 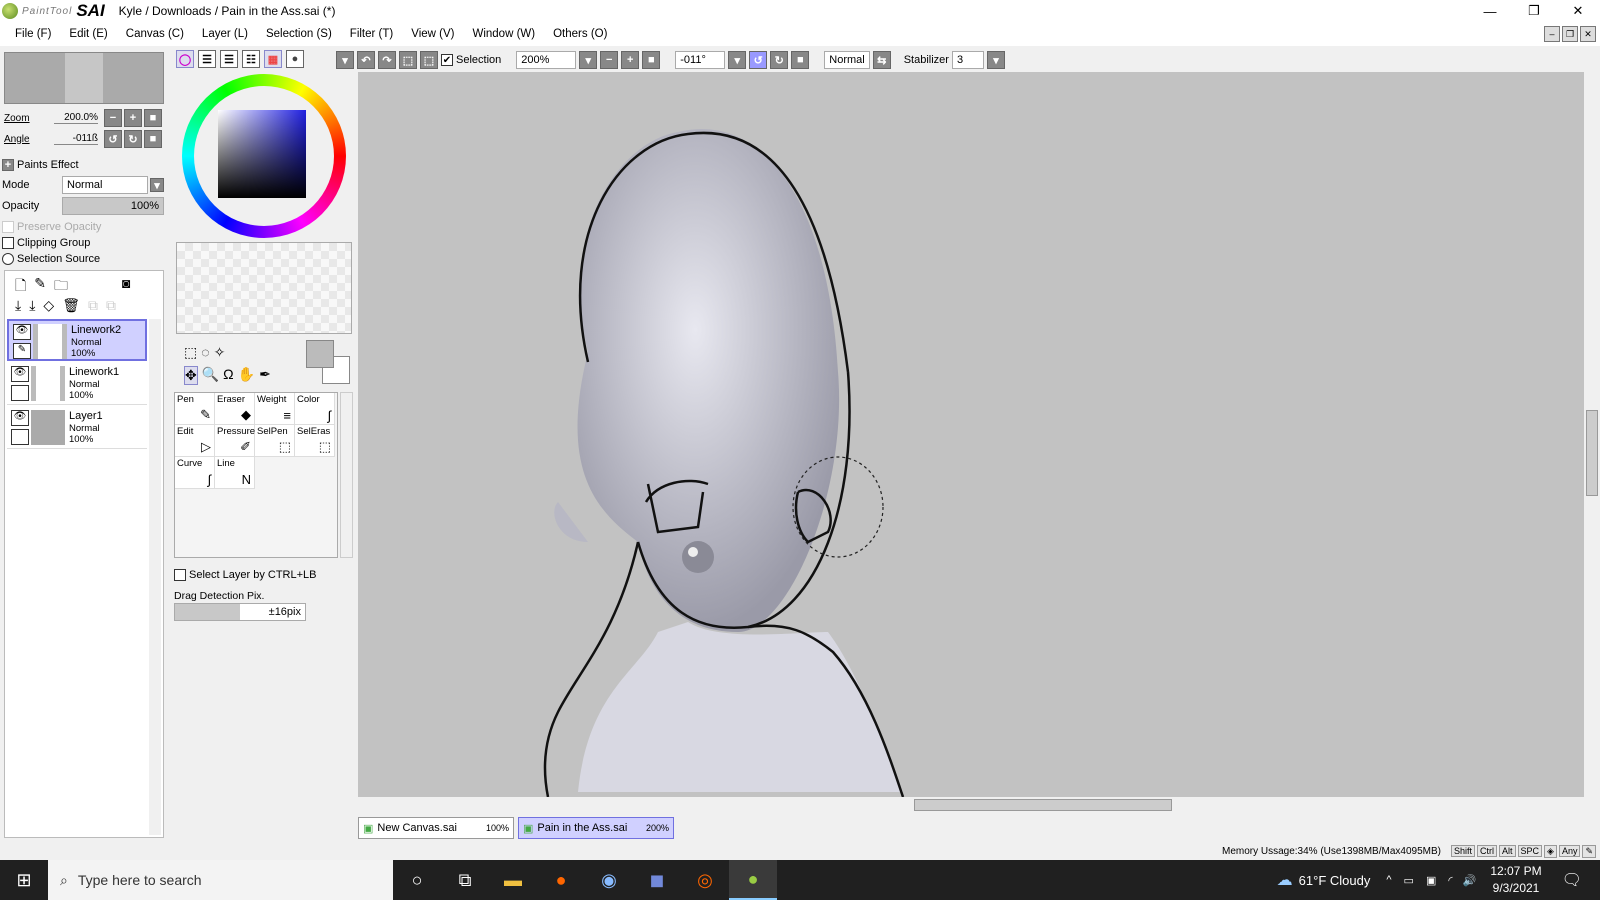 I want to click on menu-others: Others (O), so click(x=580, y=34).